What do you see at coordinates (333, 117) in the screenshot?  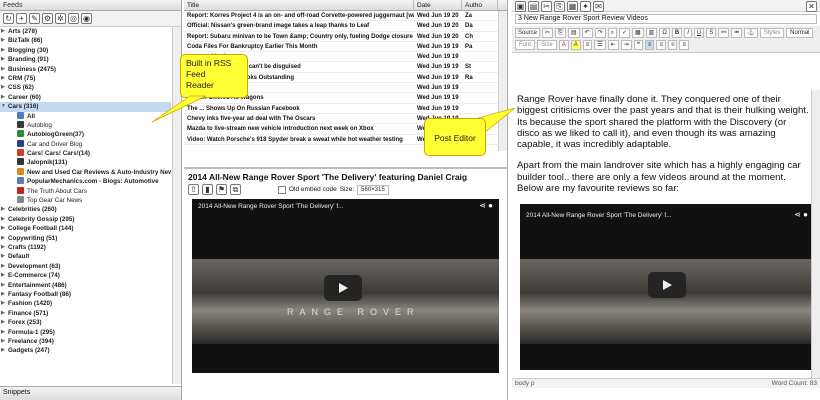 I see `callout-pointers` at bounding box center [333, 117].